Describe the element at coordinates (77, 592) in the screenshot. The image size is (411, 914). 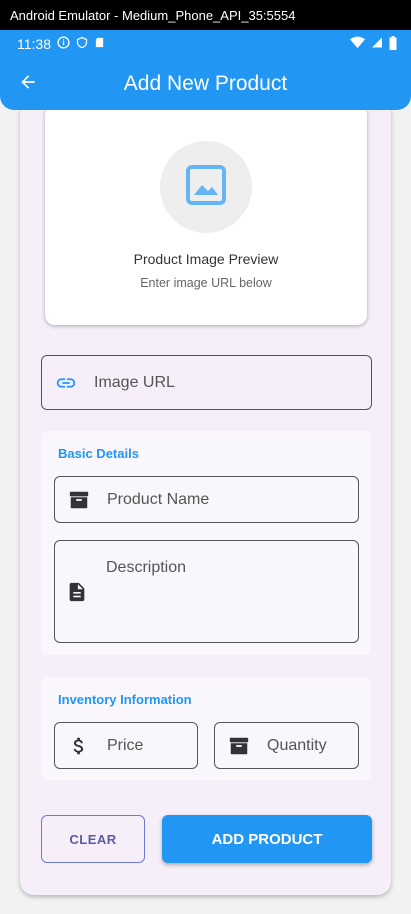
I see `document-icon` at that location.